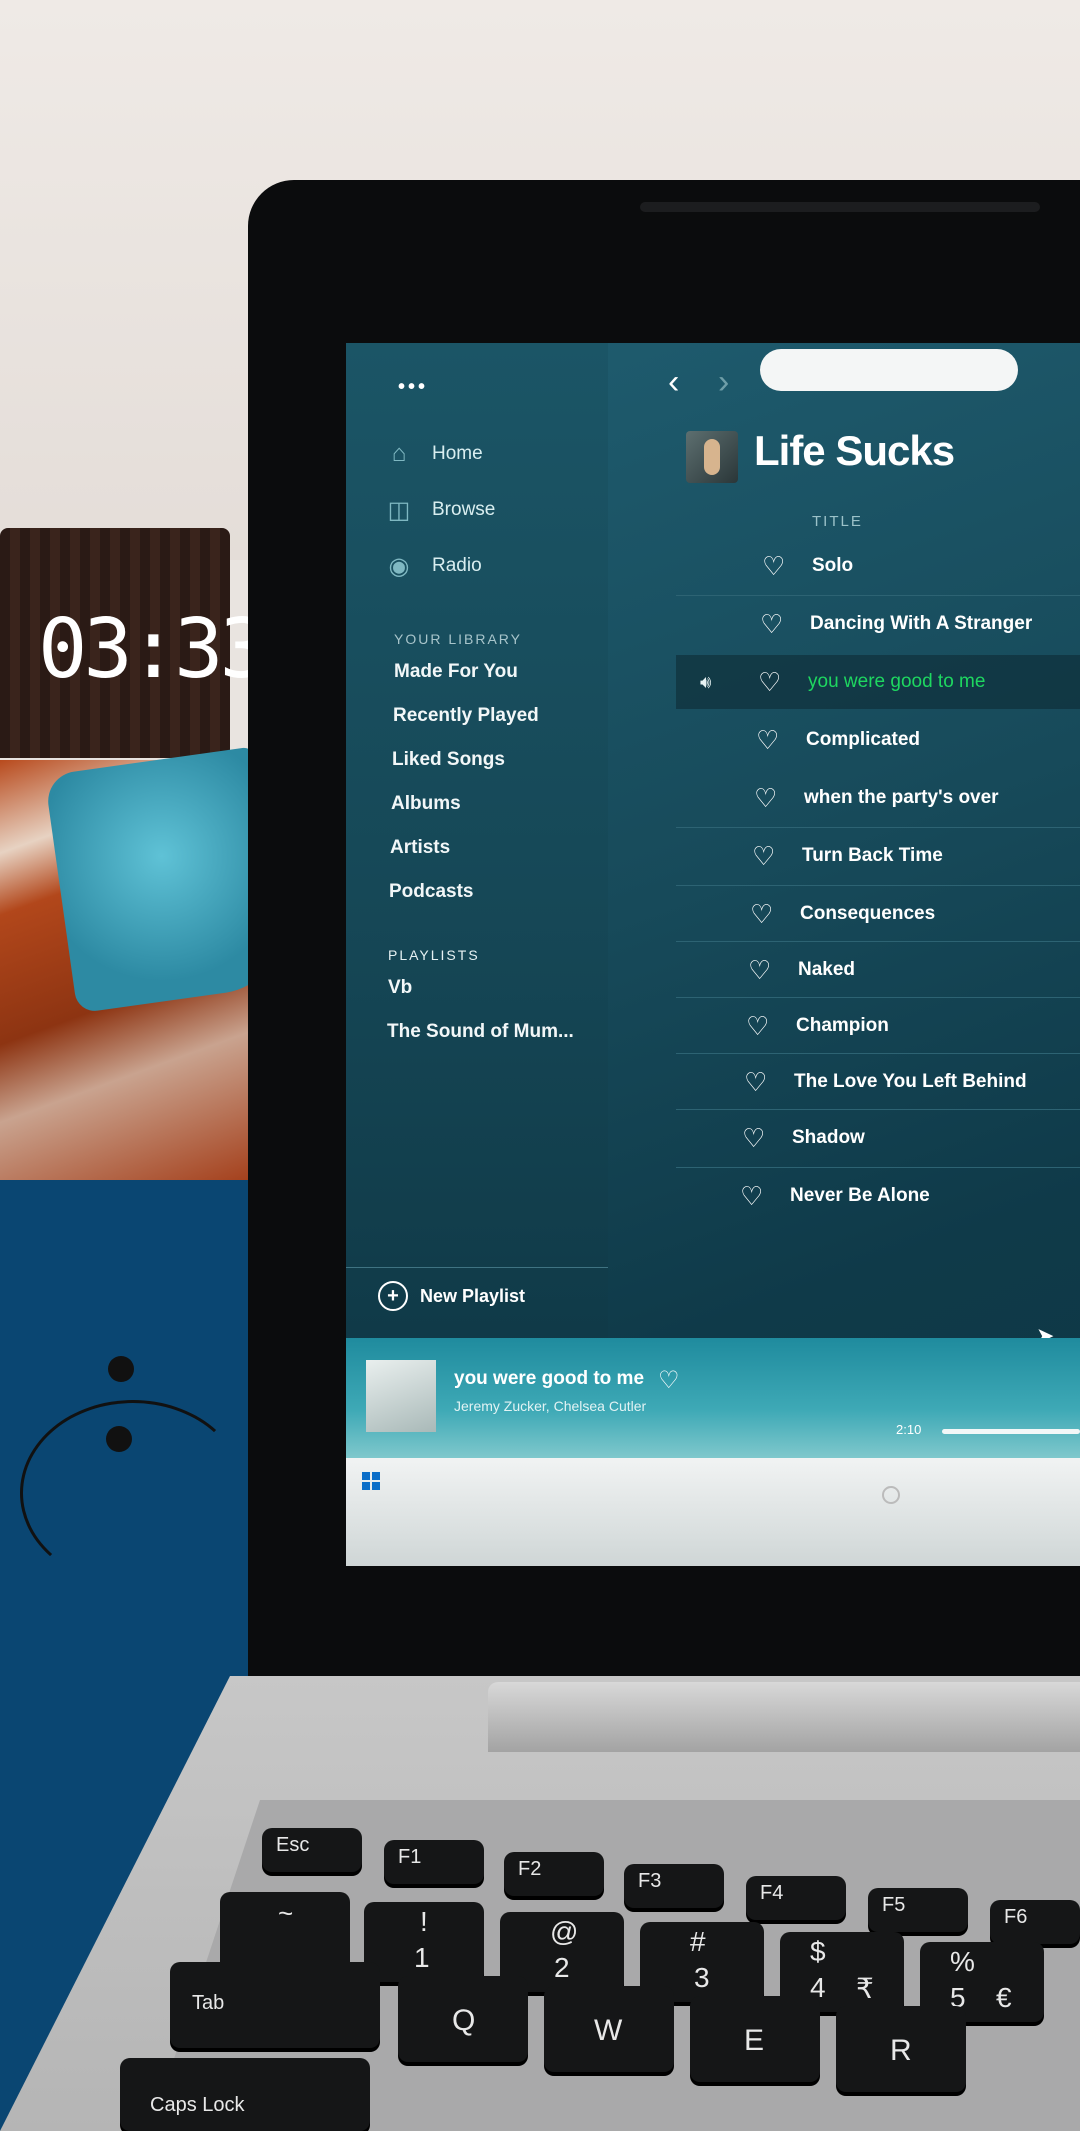 The image size is (1080, 2131). I want to click on now-playing-title: you were good to me, so click(549, 1379).